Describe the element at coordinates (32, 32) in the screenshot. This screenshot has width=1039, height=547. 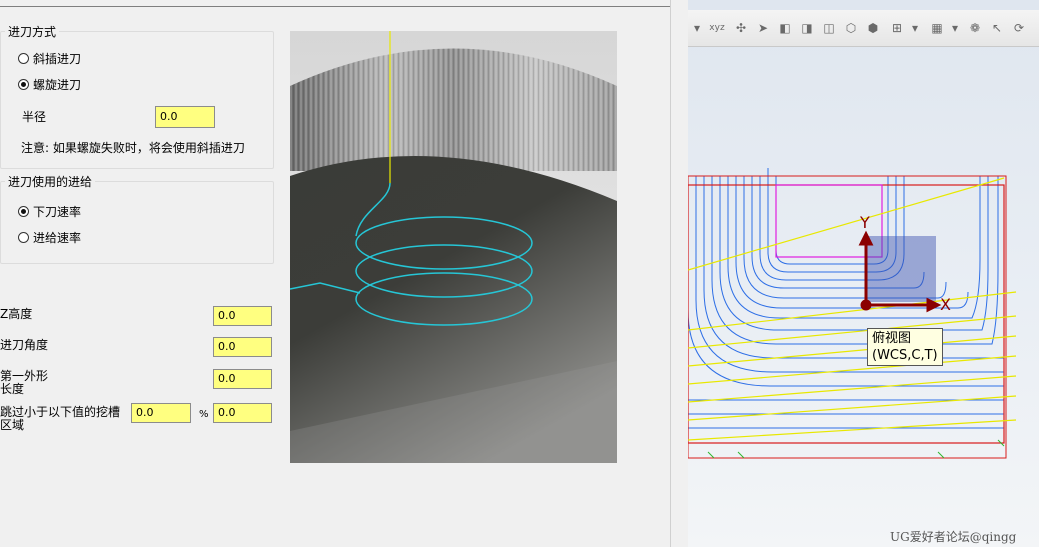
I see `approach-method-title: 进刀方式` at that location.